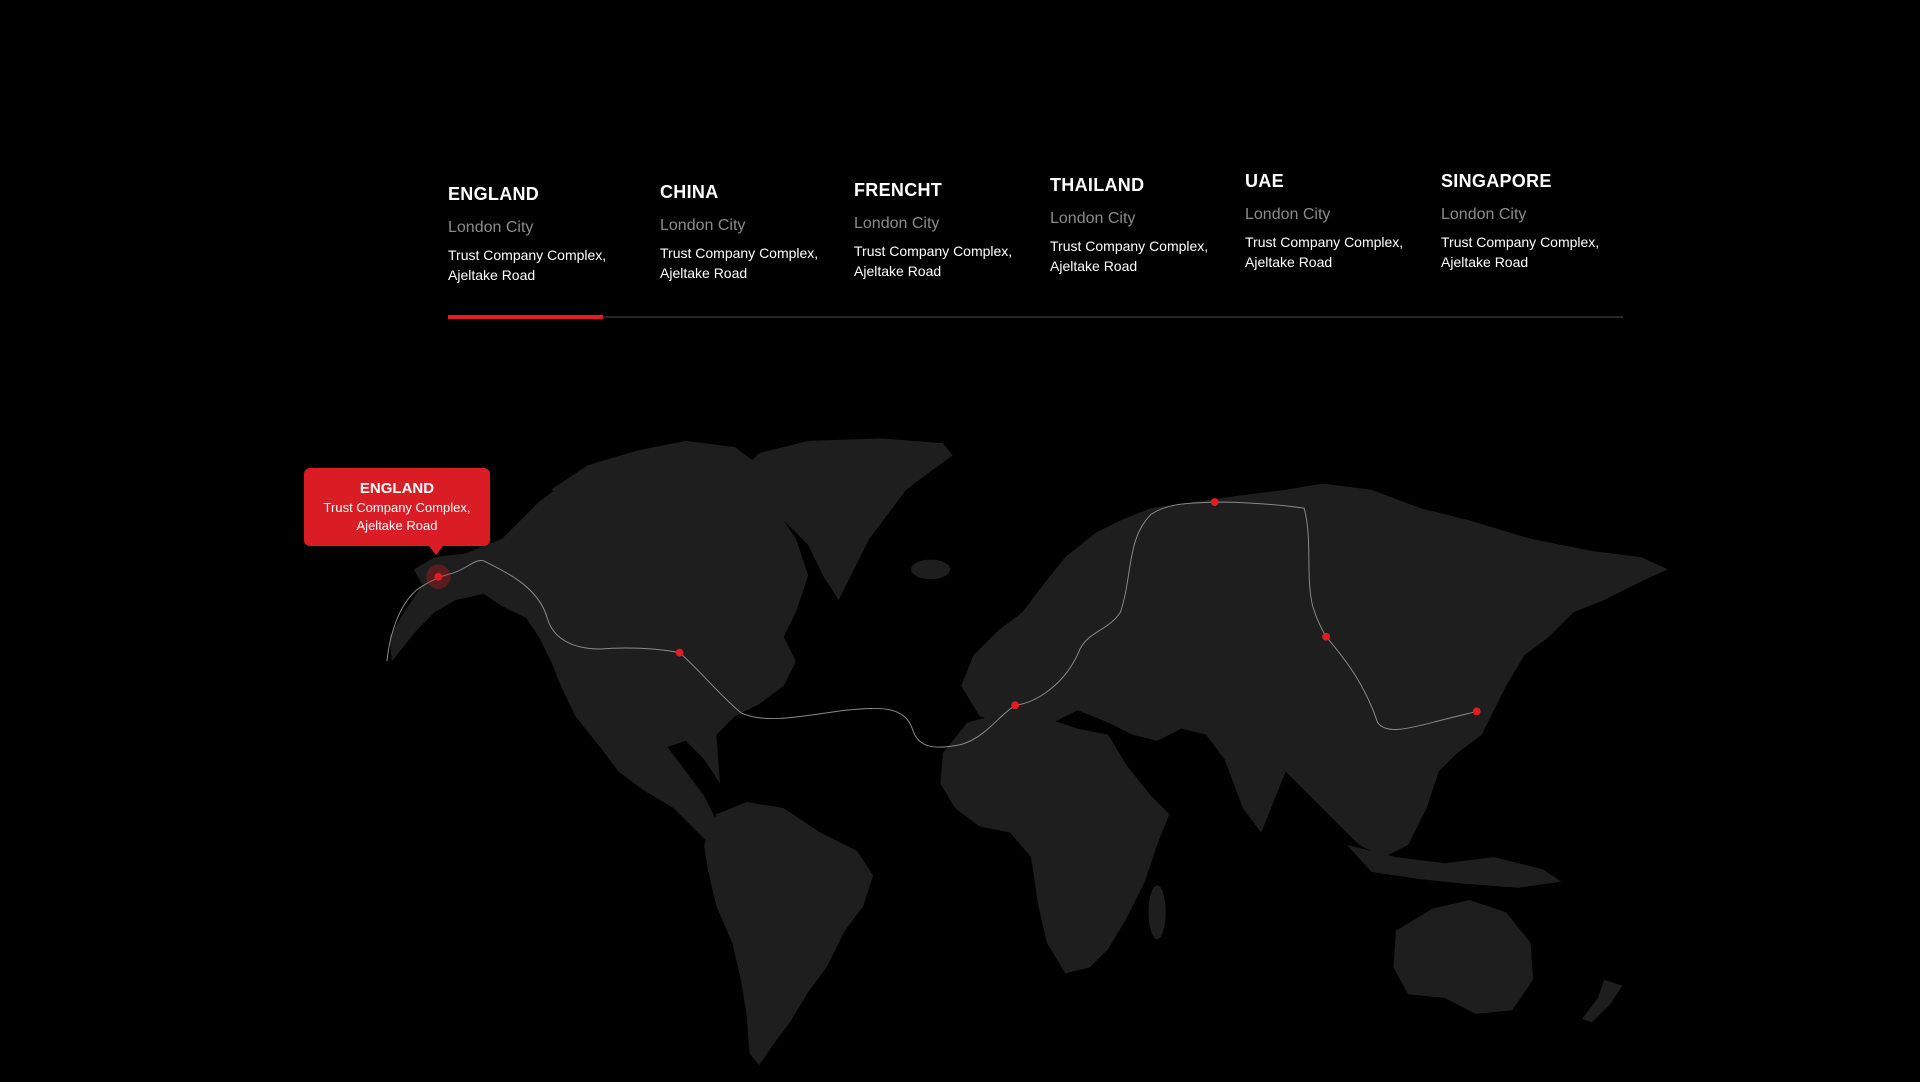 Image resolution: width=1920 pixels, height=1082 pixels. Describe the element at coordinates (1055, 843) in the screenshot. I see `continent-africa` at that location.